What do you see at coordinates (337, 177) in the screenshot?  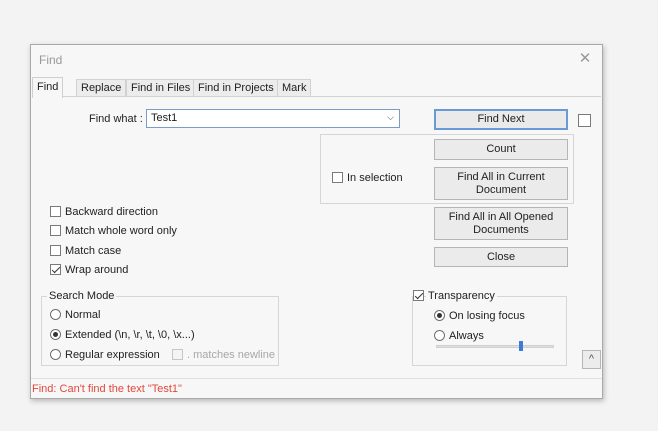 I see `in-selection-checkbox` at bounding box center [337, 177].